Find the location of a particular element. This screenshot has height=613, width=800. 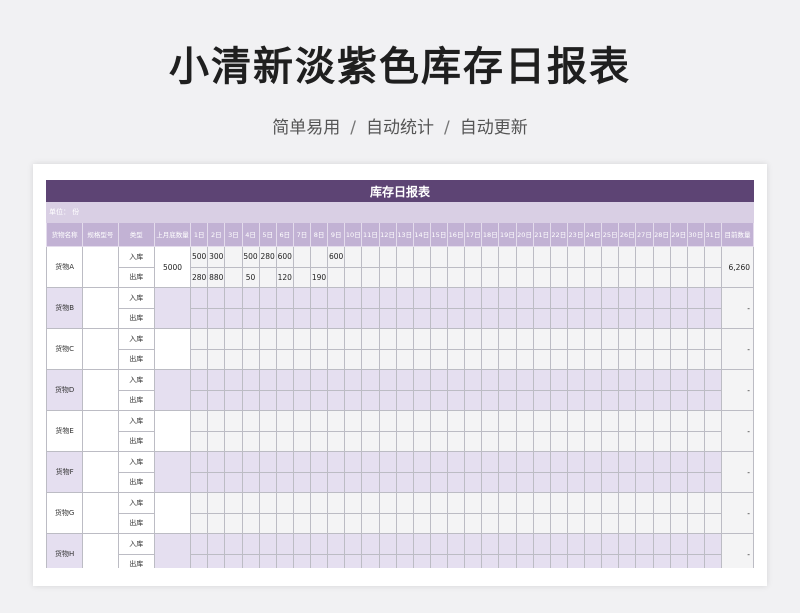

unit-label: 单位： 份 is located at coordinates (400, 212).